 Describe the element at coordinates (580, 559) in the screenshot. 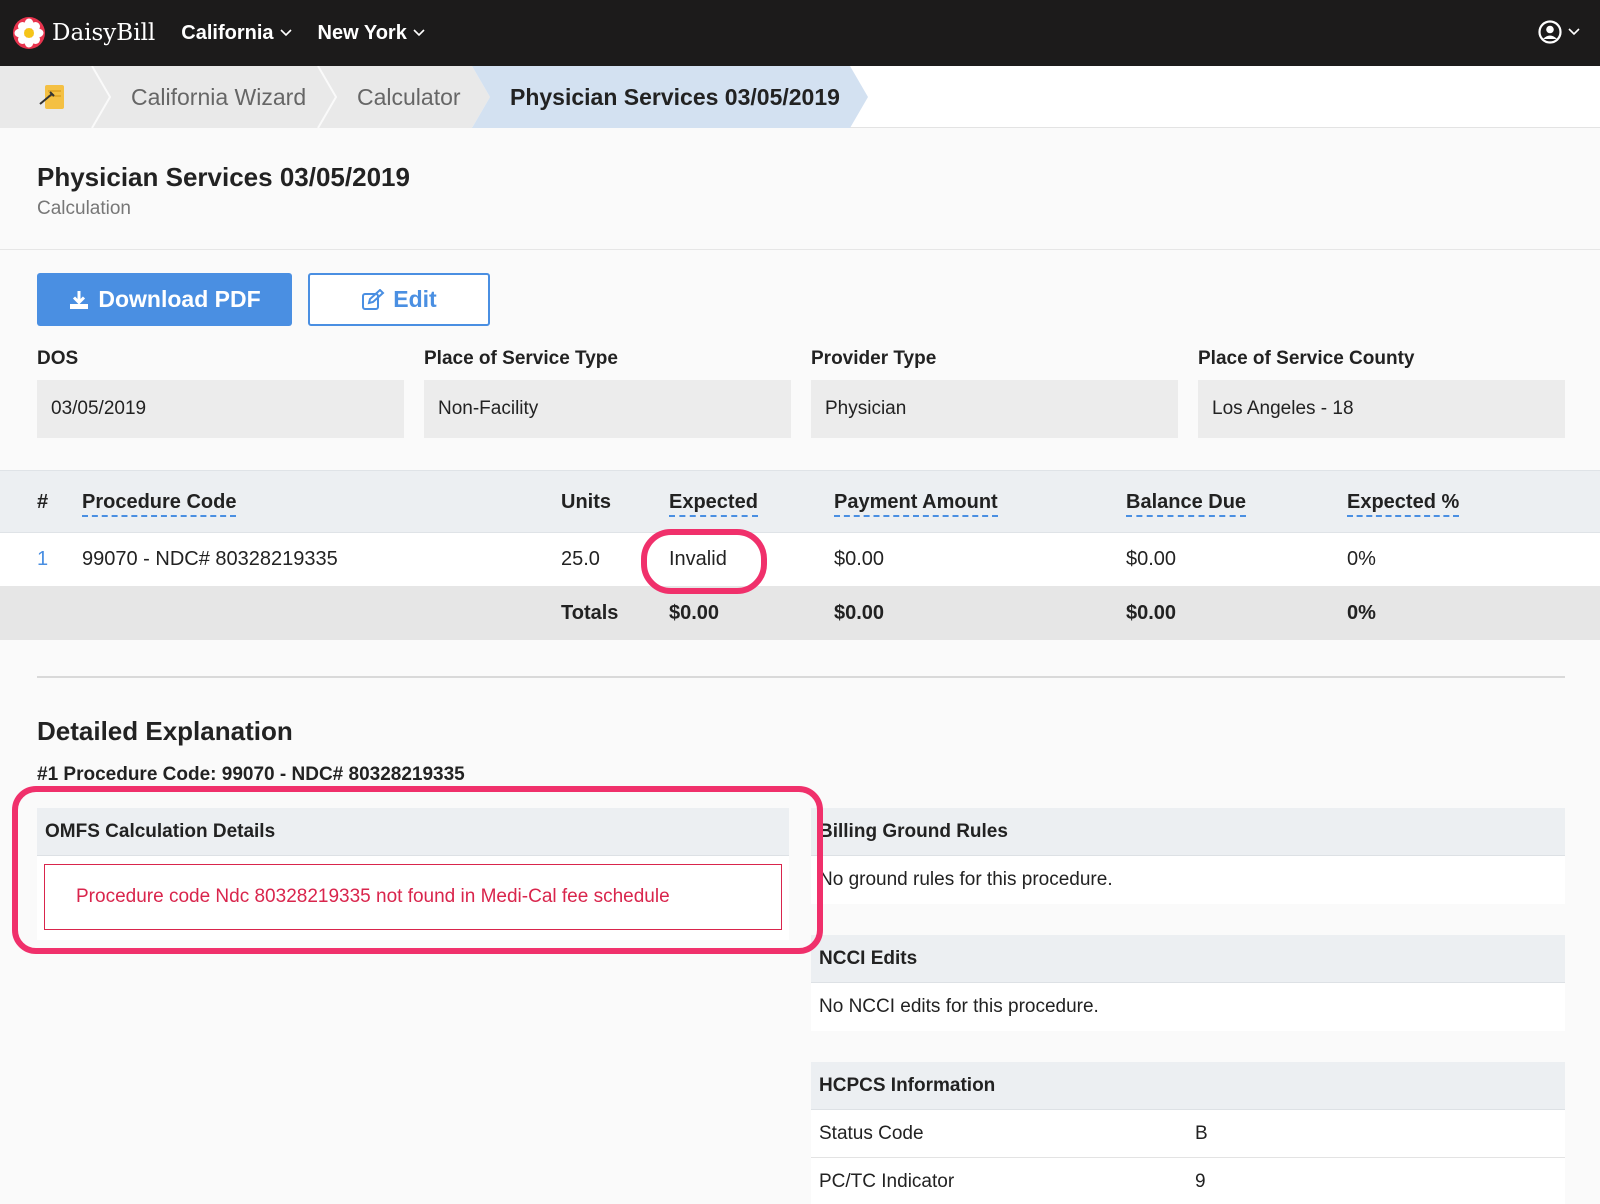

I see `row-units: 25.0` at that location.